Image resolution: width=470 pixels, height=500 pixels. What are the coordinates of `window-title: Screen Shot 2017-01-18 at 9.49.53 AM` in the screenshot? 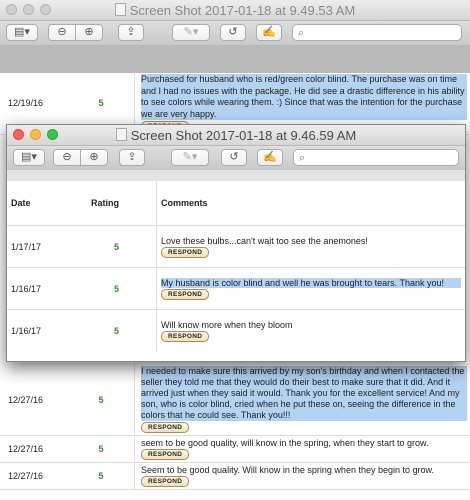 It's located at (235, 10).